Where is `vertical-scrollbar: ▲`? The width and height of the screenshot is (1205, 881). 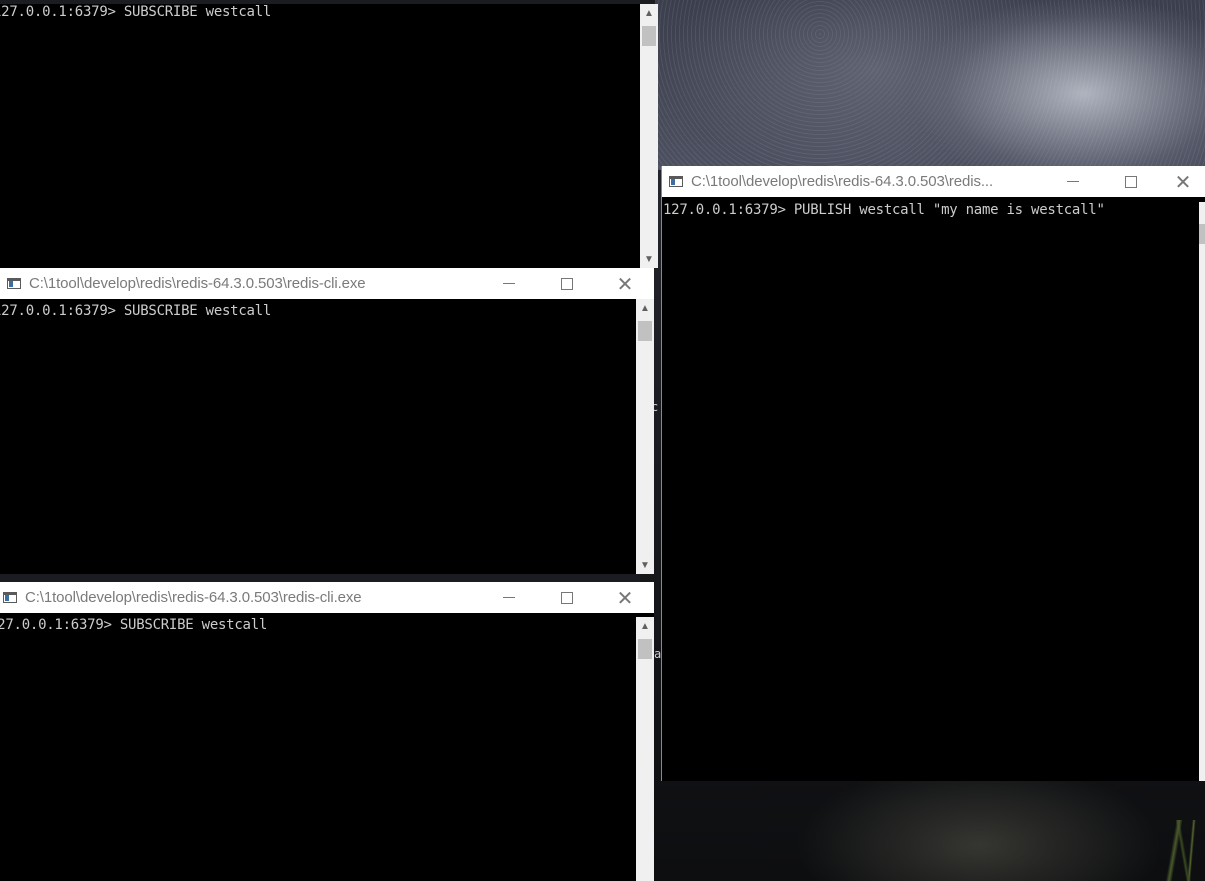
vertical-scrollbar: ▲ is located at coordinates (645, 749).